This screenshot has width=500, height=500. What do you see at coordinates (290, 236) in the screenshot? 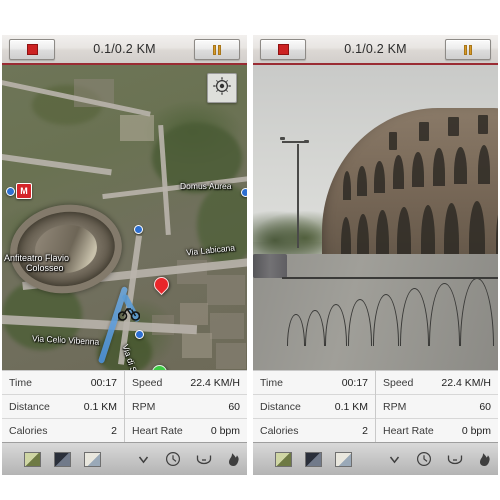
I see `tree-line` at bounding box center [290, 236].